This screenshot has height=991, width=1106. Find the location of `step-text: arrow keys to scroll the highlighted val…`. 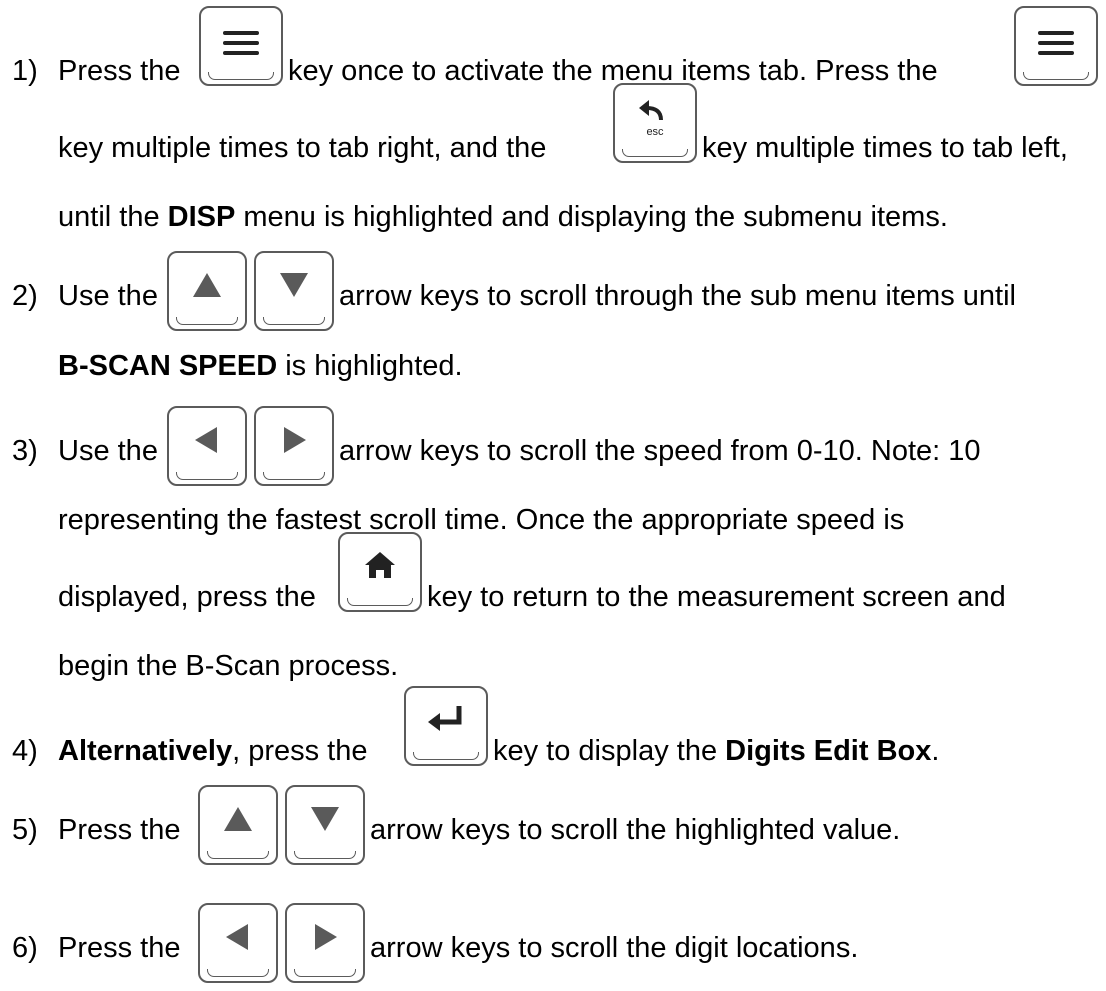

step-text: arrow keys to scroll the highlighted val… is located at coordinates (635, 830).